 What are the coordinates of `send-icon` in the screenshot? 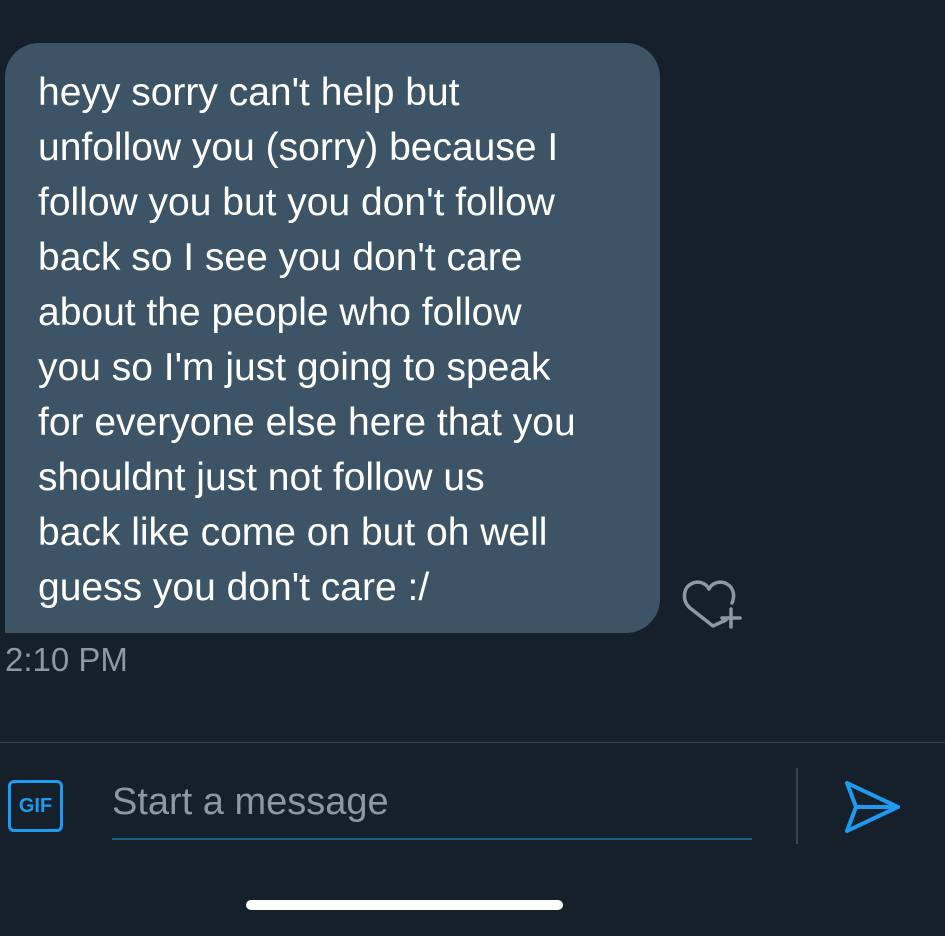 It's located at (872, 807).